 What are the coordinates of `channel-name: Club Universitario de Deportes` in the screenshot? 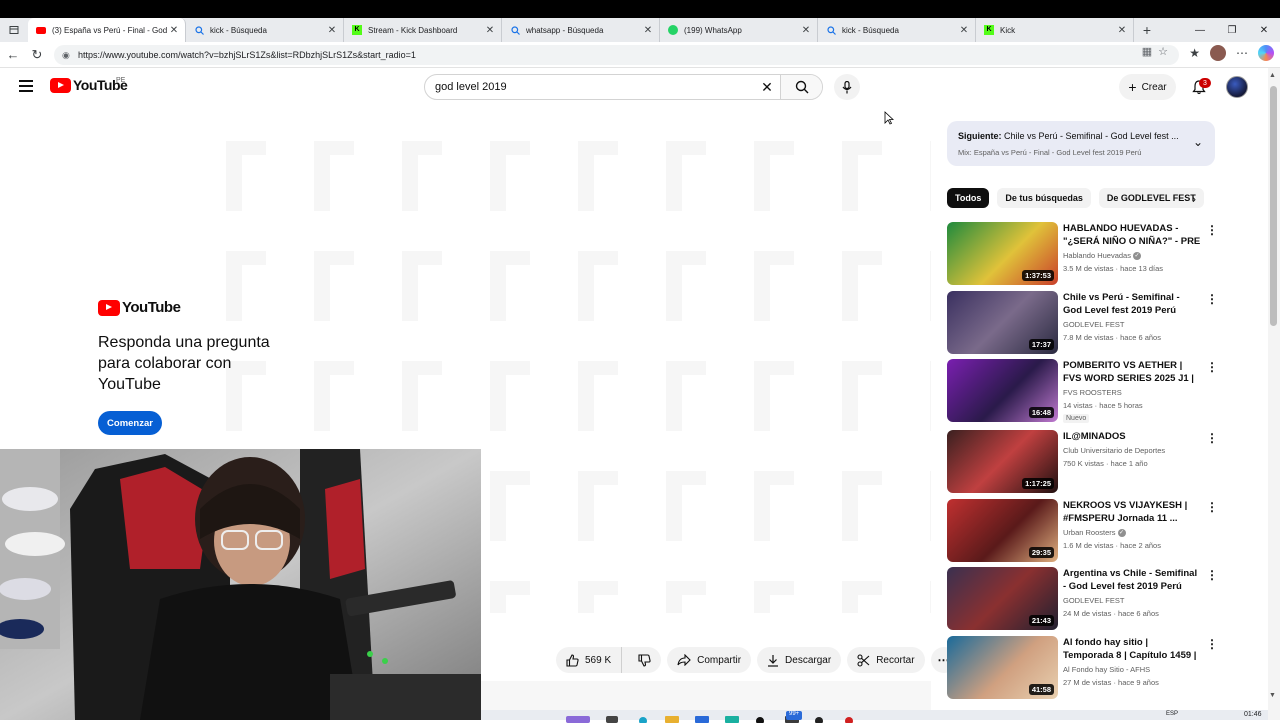 It's located at (1114, 450).